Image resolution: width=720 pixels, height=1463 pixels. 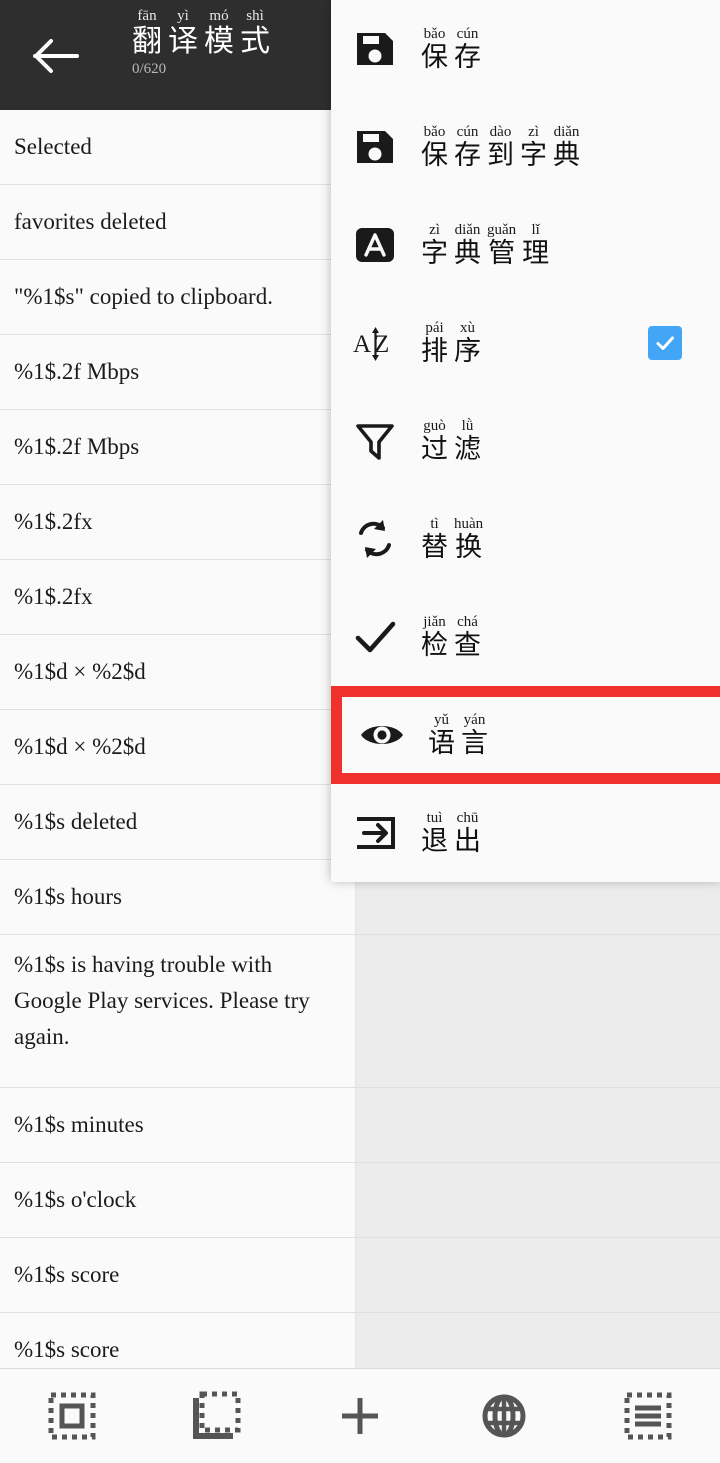 What do you see at coordinates (360, 1416) in the screenshot?
I see `add-button` at bounding box center [360, 1416].